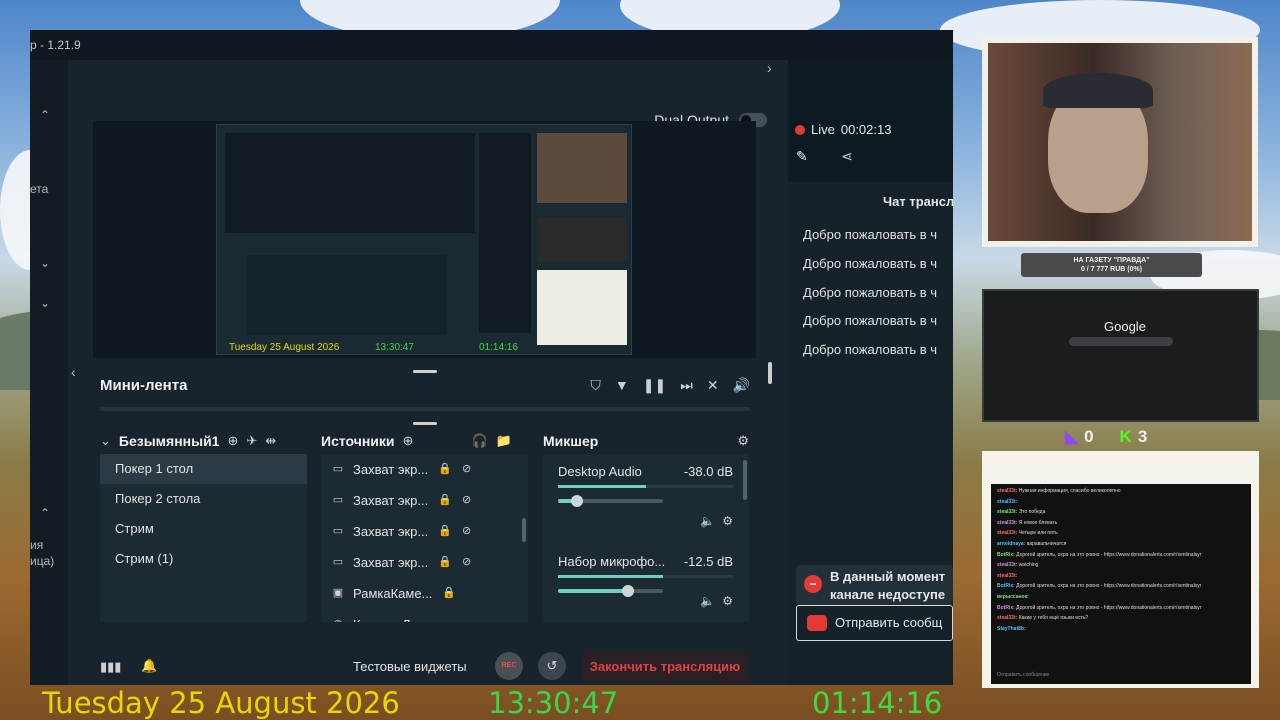  I want to click on mute-notifications-icon: ✕, so click(713, 385).